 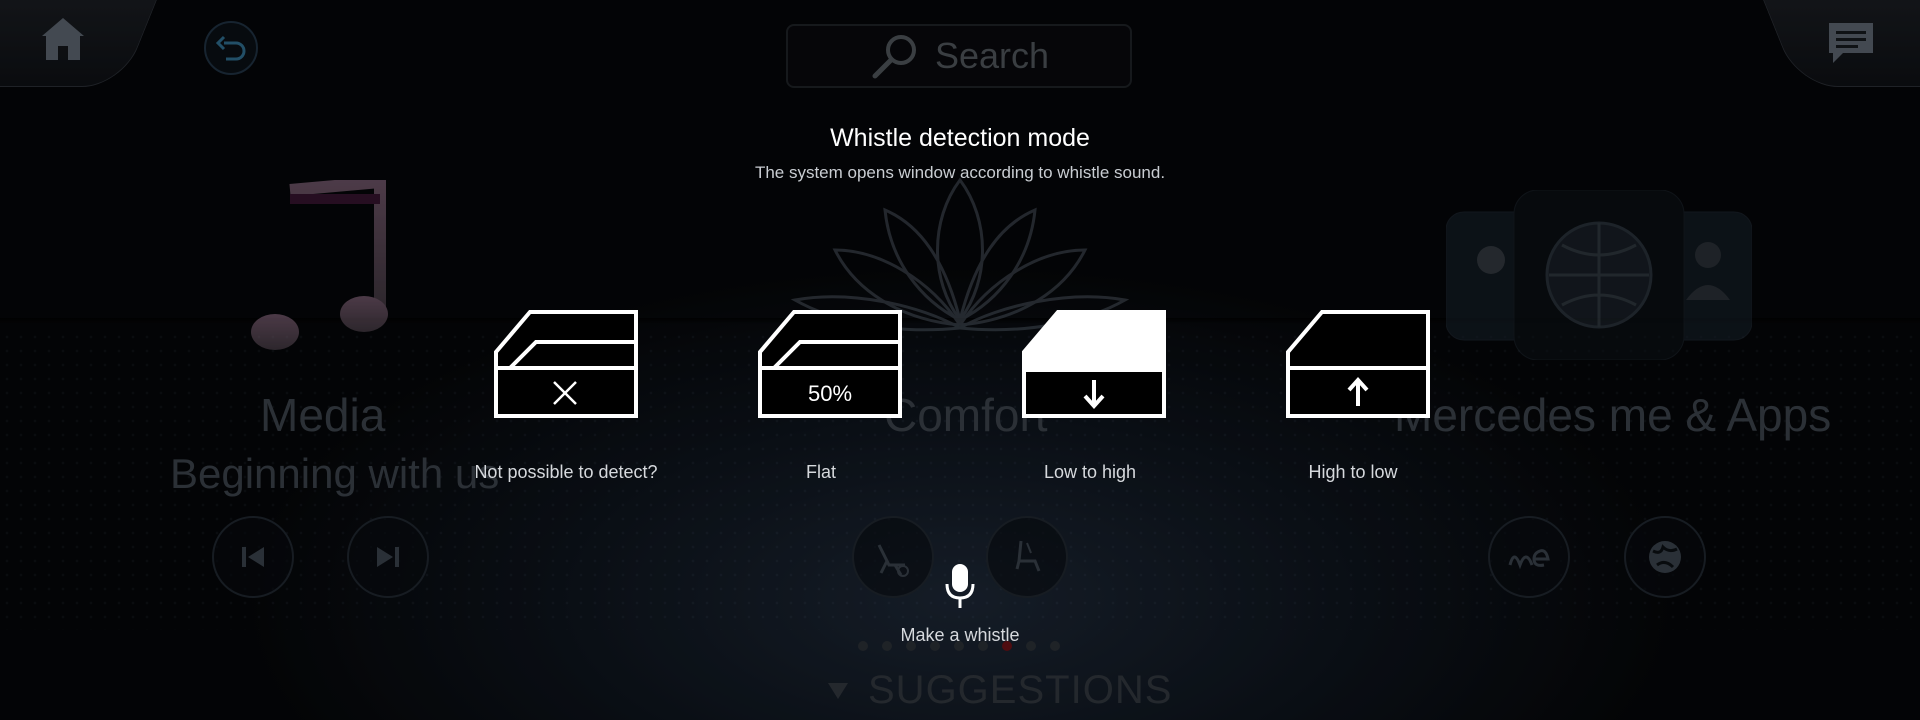 I want to click on option-flat: 50%, so click(x=830, y=364).